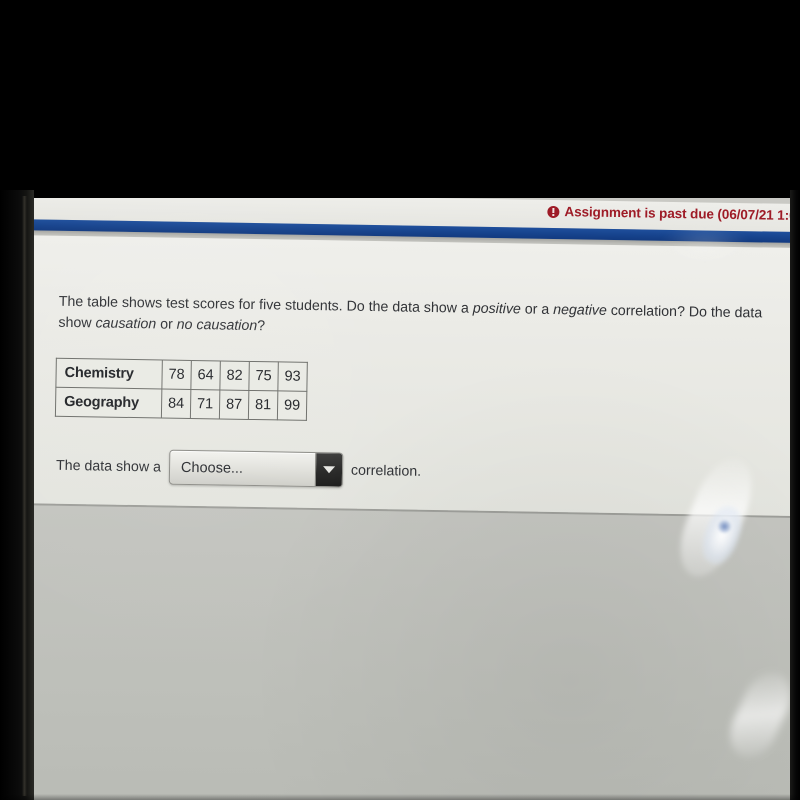 This screenshot has width=800, height=800. Describe the element at coordinates (17, 495) in the screenshot. I see `bezel-left` at that location.